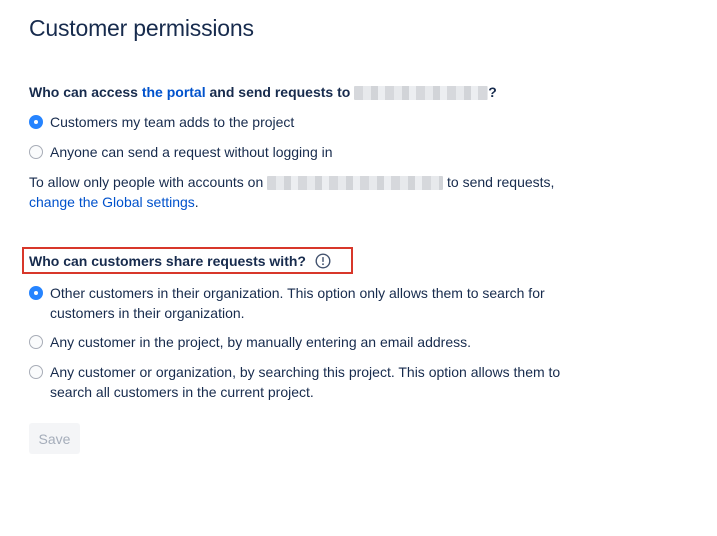 This screenshot has width=717, height=536. Describe the element at coordinates (54, 438) in the screenshot. I see `save-button: Save` at that location.